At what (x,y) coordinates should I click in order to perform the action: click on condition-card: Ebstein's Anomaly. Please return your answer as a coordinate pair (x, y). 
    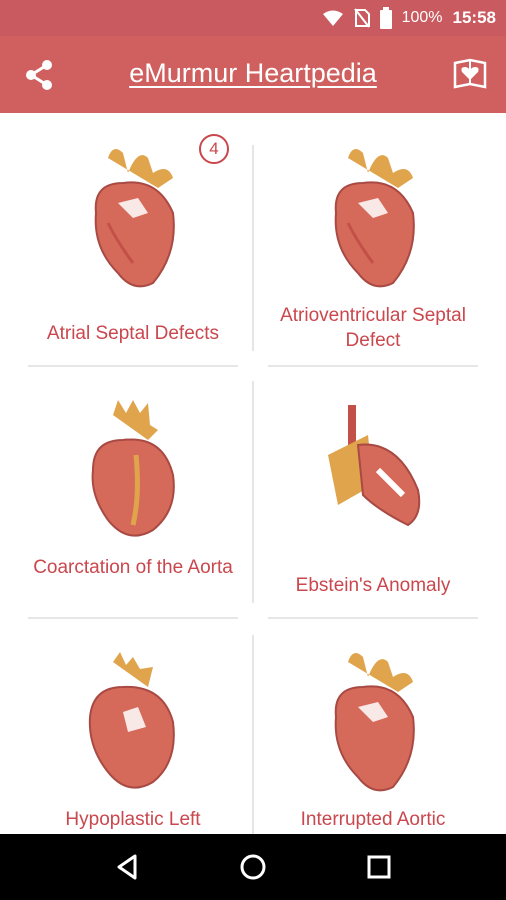
    Looking at the image, I should click on (373, 499).